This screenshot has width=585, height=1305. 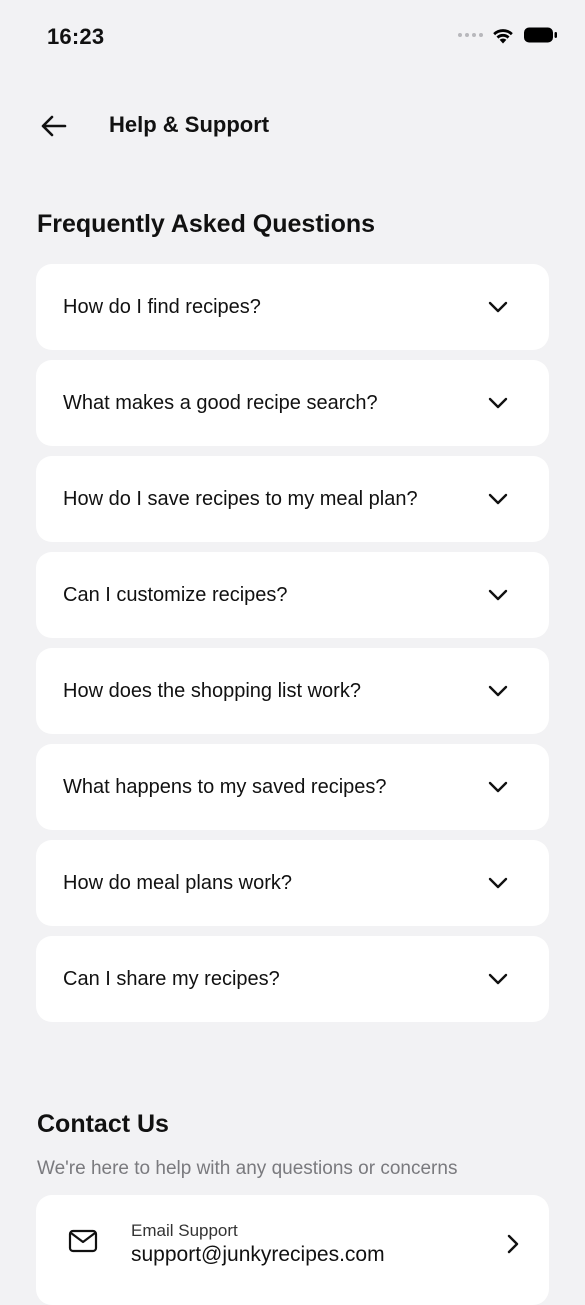 I want to click on email-support-address: support@junkyrecipes.com, so click(x=258, y=1254).